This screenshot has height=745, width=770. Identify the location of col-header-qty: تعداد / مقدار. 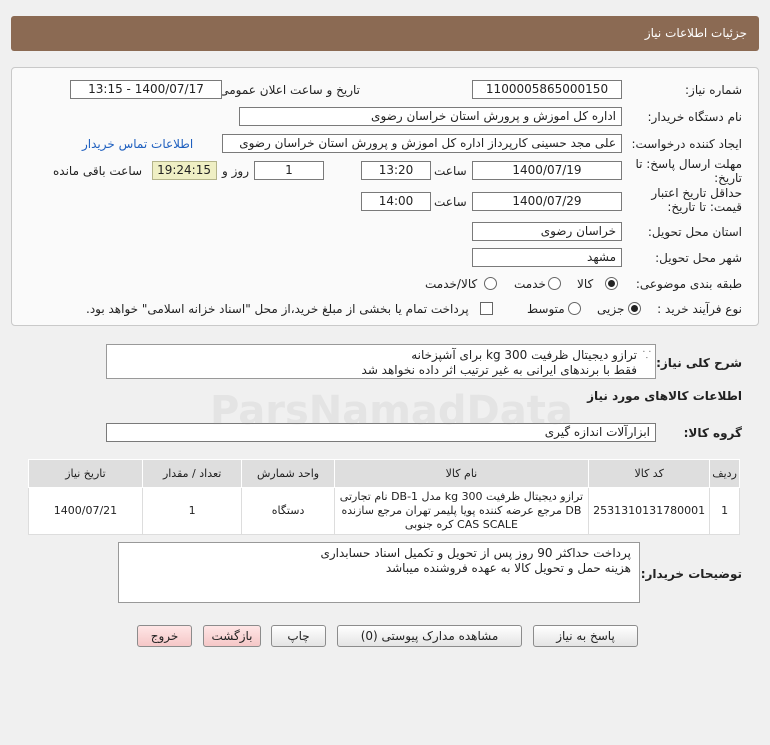
(192, 473).